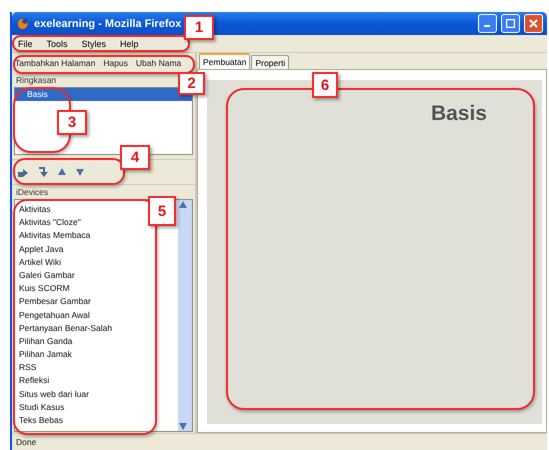 The image size is (549, 450). I want to click on promote-icon, so click(23, 172).